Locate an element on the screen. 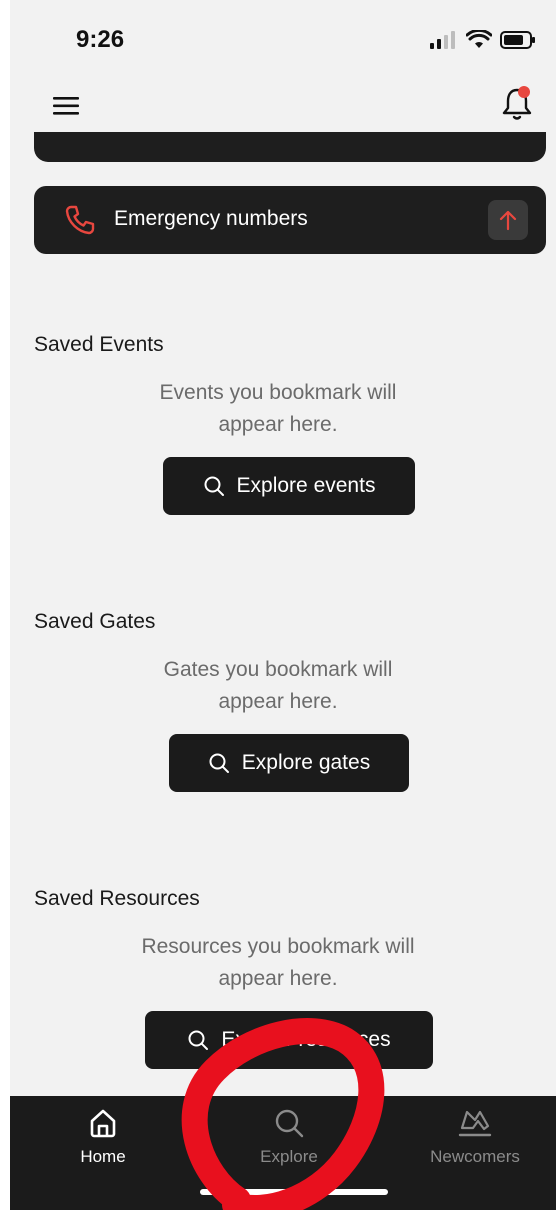 The image size is (556, 1210). phone-icon is located at coordinates (80, 220).